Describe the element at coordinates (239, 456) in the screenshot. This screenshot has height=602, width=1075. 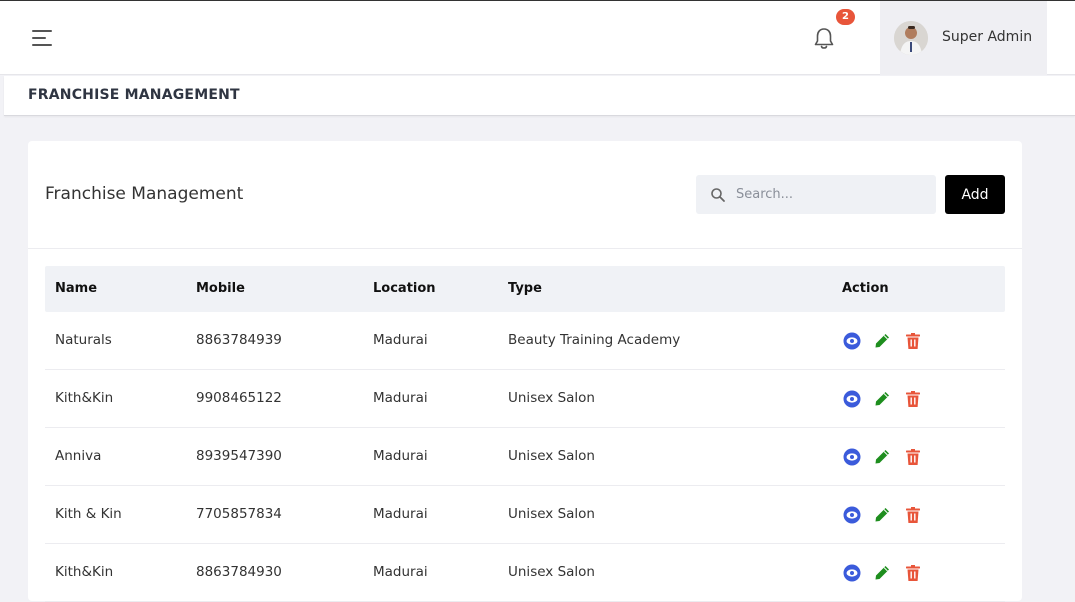
I see `cell-mobile: 8939547390` at that location.